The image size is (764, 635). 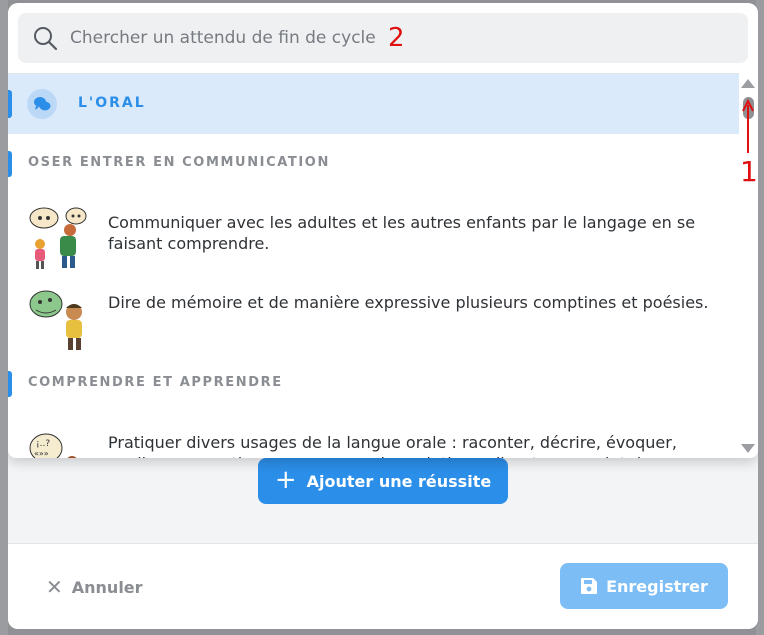 I want to click on section-label: COMPRENDRE ET APPRENDRE, so click(x=155, y=382).